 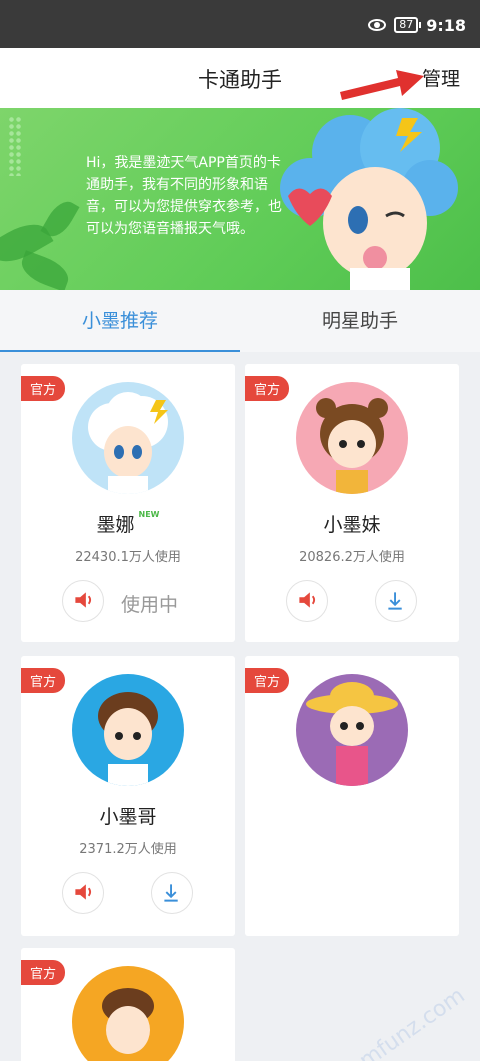 I want to click on status-bar: 87 9:18, so click(x=240, y=24).